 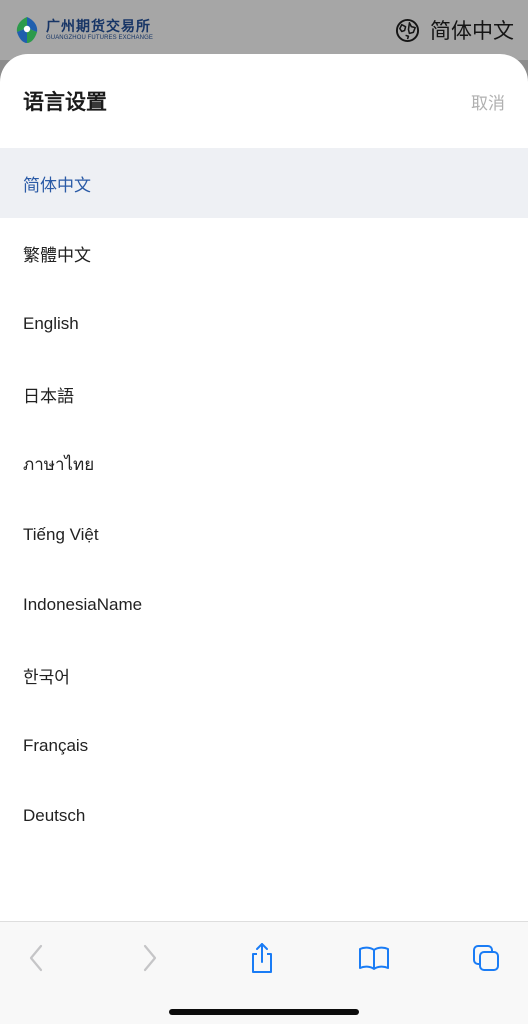 What do you see at coordinates (472, 31) in the screenshot?
I see `current-language-label: 简体中文` at bounding box center [472, 31].